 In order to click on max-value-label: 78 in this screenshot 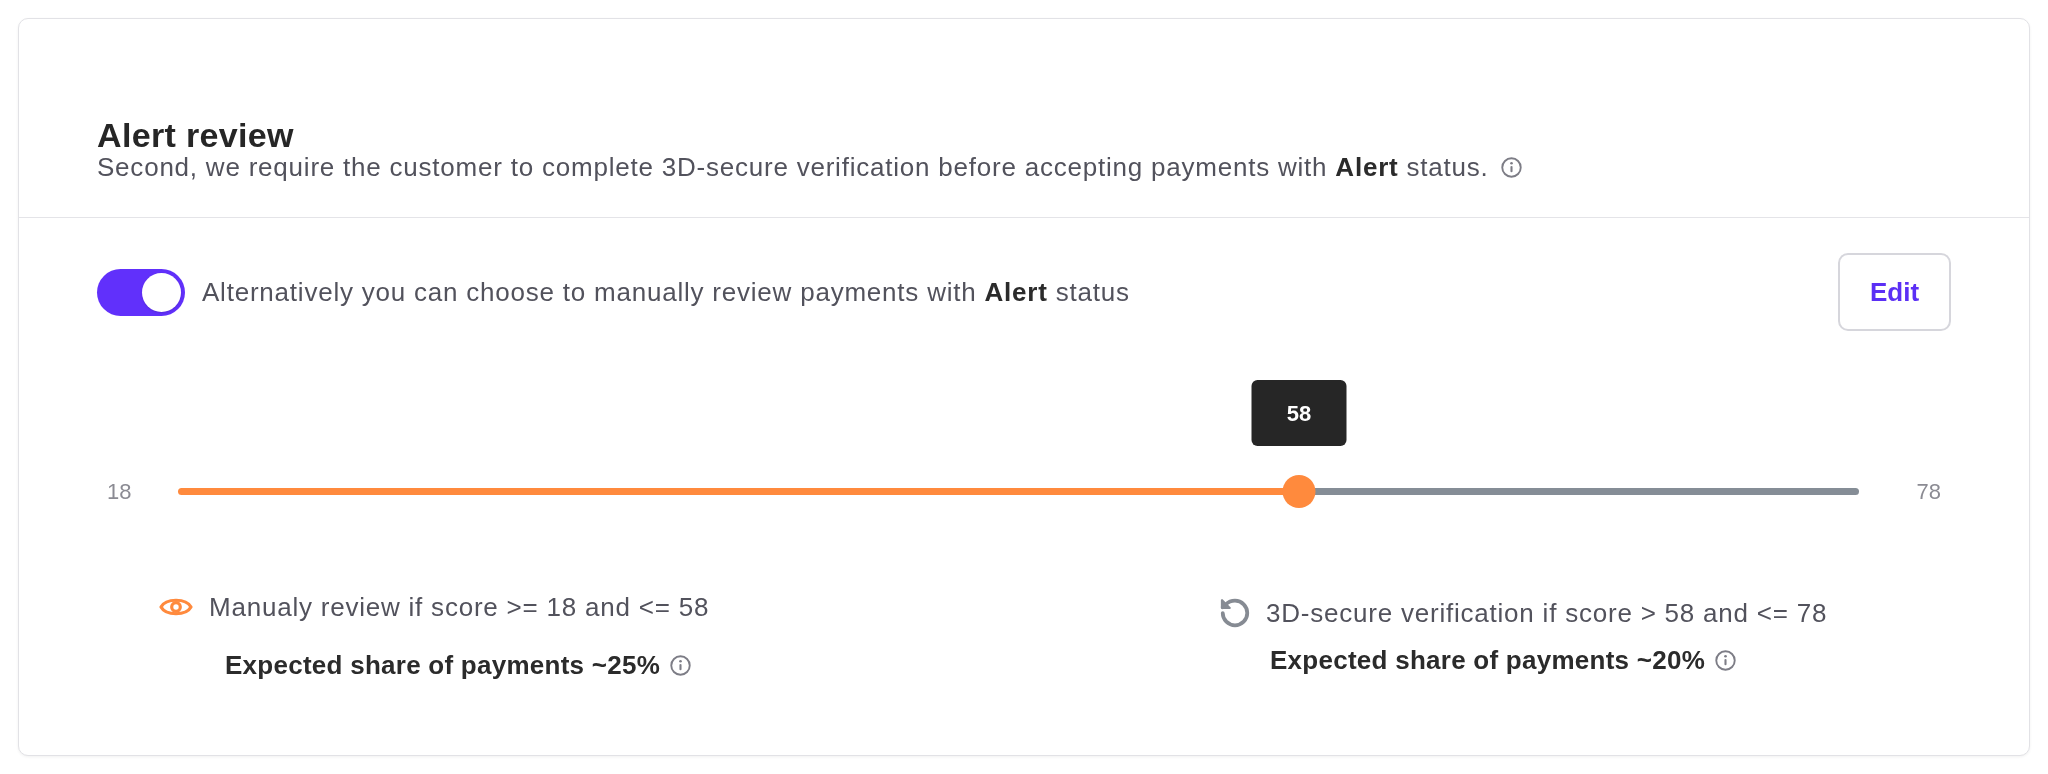, I will do `click(1928, 491)`.